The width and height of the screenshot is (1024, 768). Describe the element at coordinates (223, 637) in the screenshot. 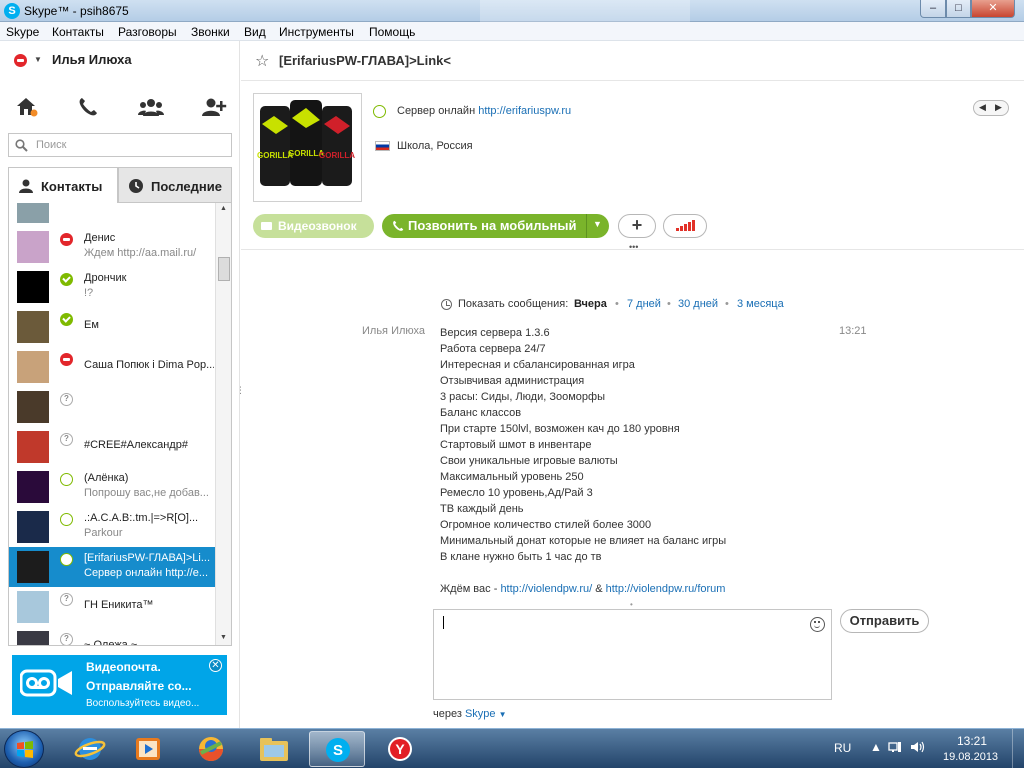

I see `scroll-down-arrow-icon: ▼` at that location.